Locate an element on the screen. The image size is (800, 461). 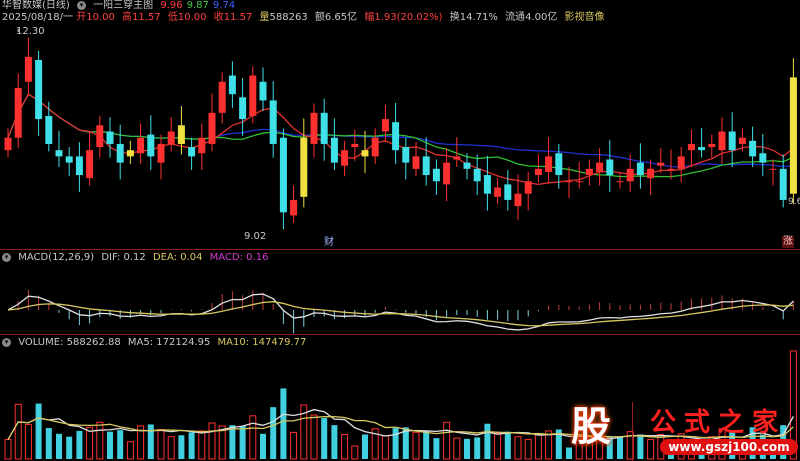
watermark-logo: 股 is located at coordinates (591, 427).